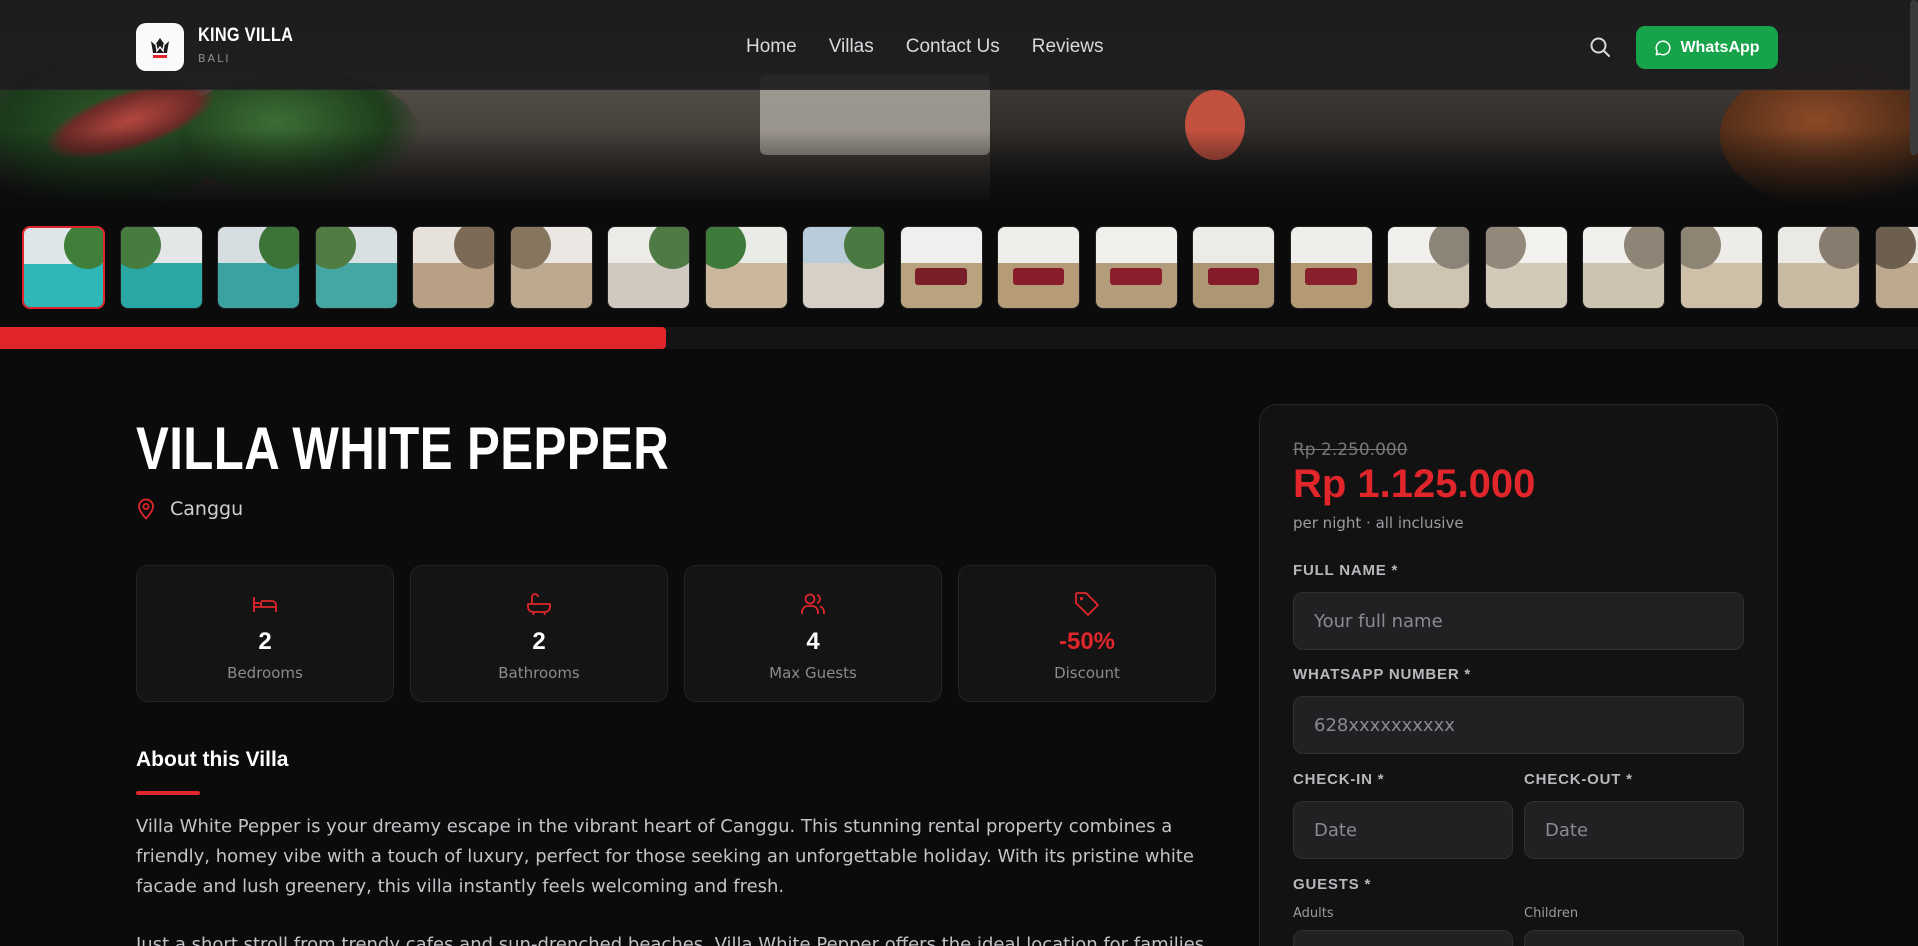 The width and height of the screenshot is (1918, 946). I want to click on stat-label: Discount, so click(1087, 673).